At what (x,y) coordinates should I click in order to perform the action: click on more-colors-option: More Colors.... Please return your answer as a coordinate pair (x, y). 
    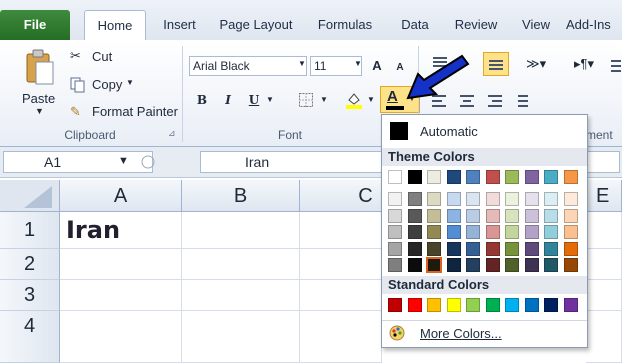
    Looking at the image, I should click on (483, 334).